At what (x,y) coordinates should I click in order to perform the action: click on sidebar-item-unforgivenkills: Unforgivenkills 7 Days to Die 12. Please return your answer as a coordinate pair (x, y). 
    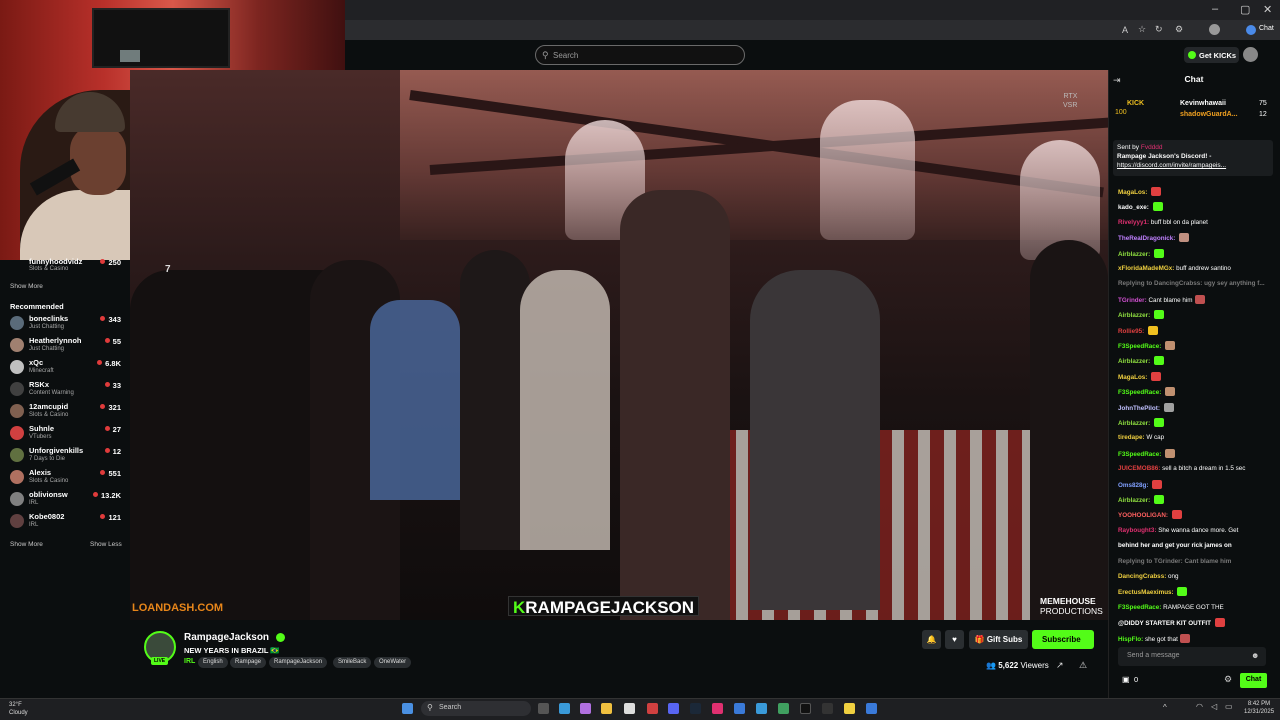
    Looking at the image, I should click on (66, 455).